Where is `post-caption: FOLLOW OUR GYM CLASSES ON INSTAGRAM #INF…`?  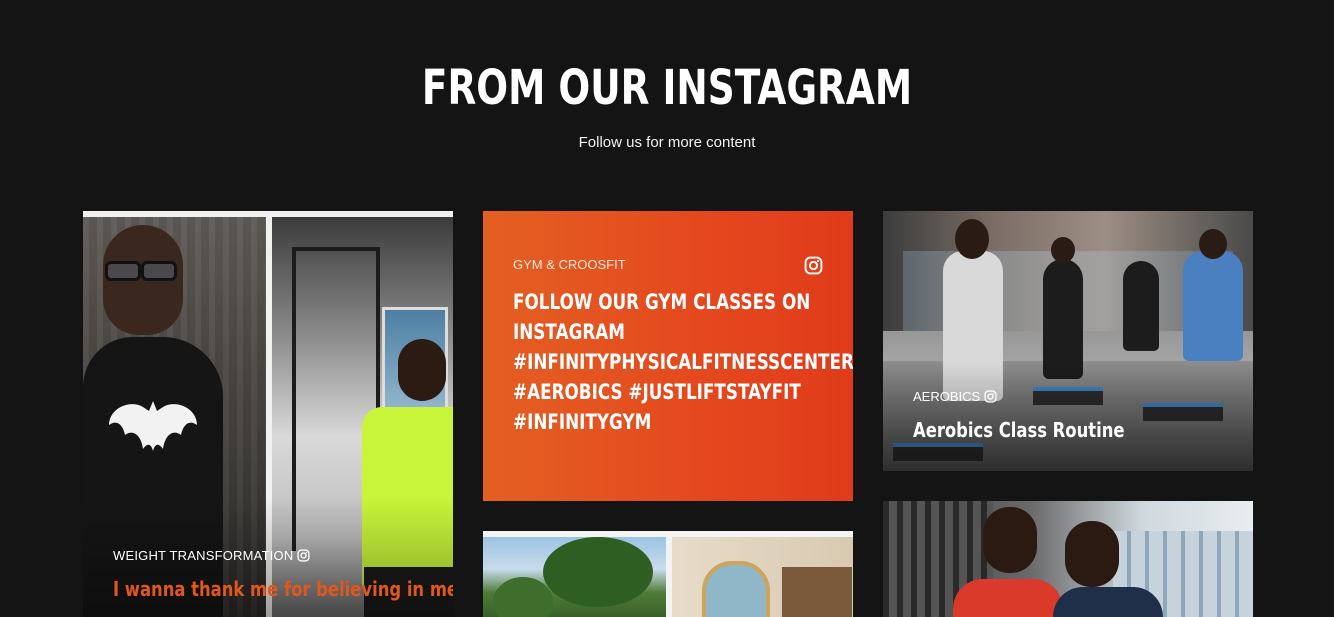 post-caption: FOLLOW OUR GYM CLASSES ON INSTAGRAM #INF… is located at coordinates (683, 362).